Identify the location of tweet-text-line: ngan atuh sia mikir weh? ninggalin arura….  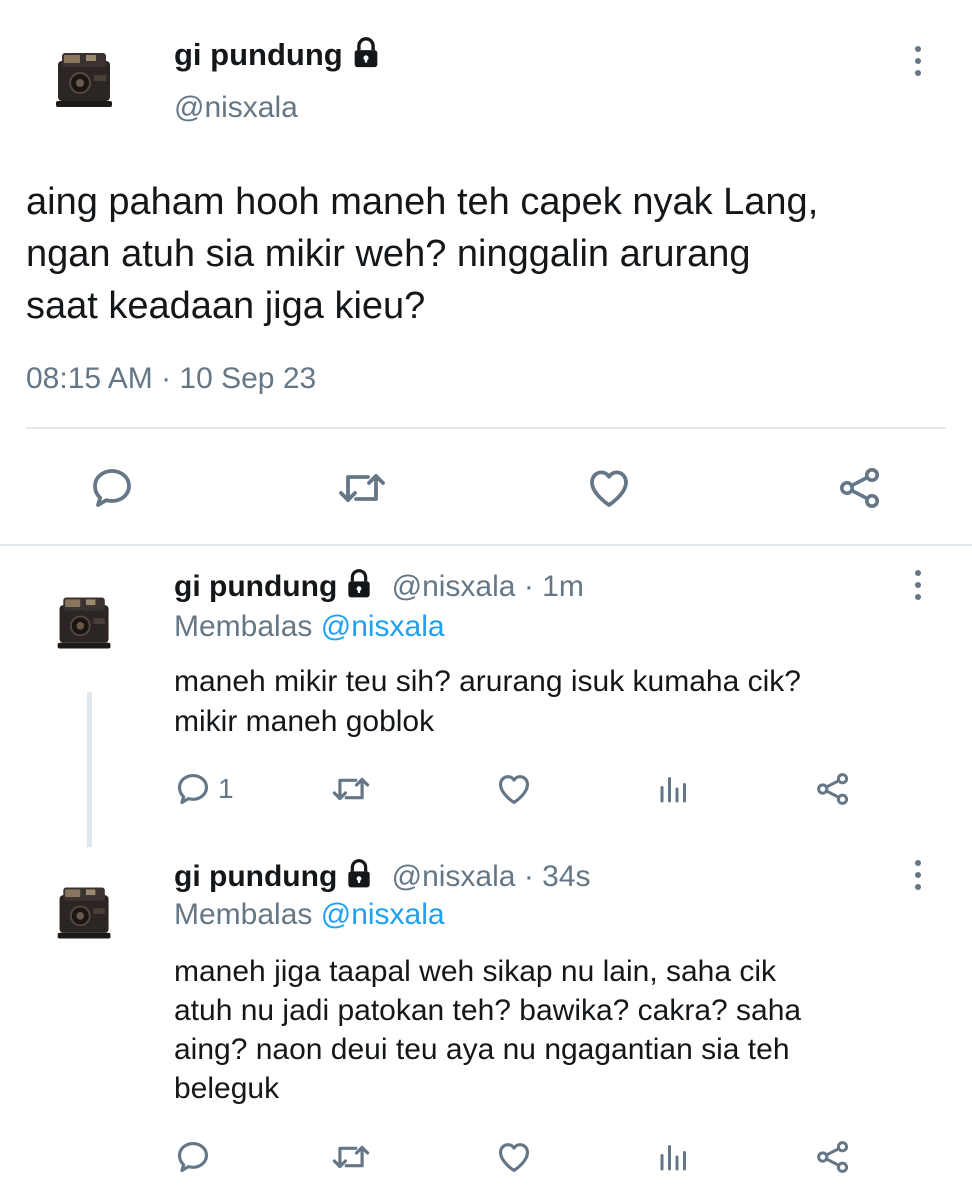
(388, 254).